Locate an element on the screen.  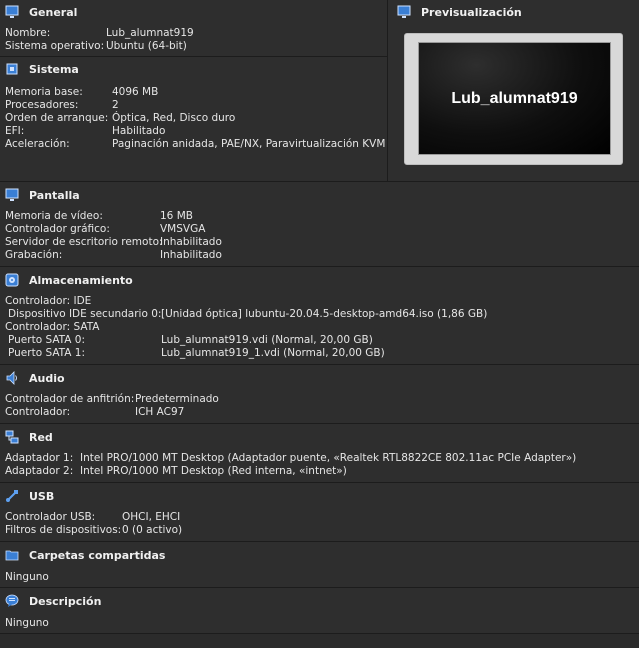
section-title-audio: Audio is located at coordinates (47, 378).